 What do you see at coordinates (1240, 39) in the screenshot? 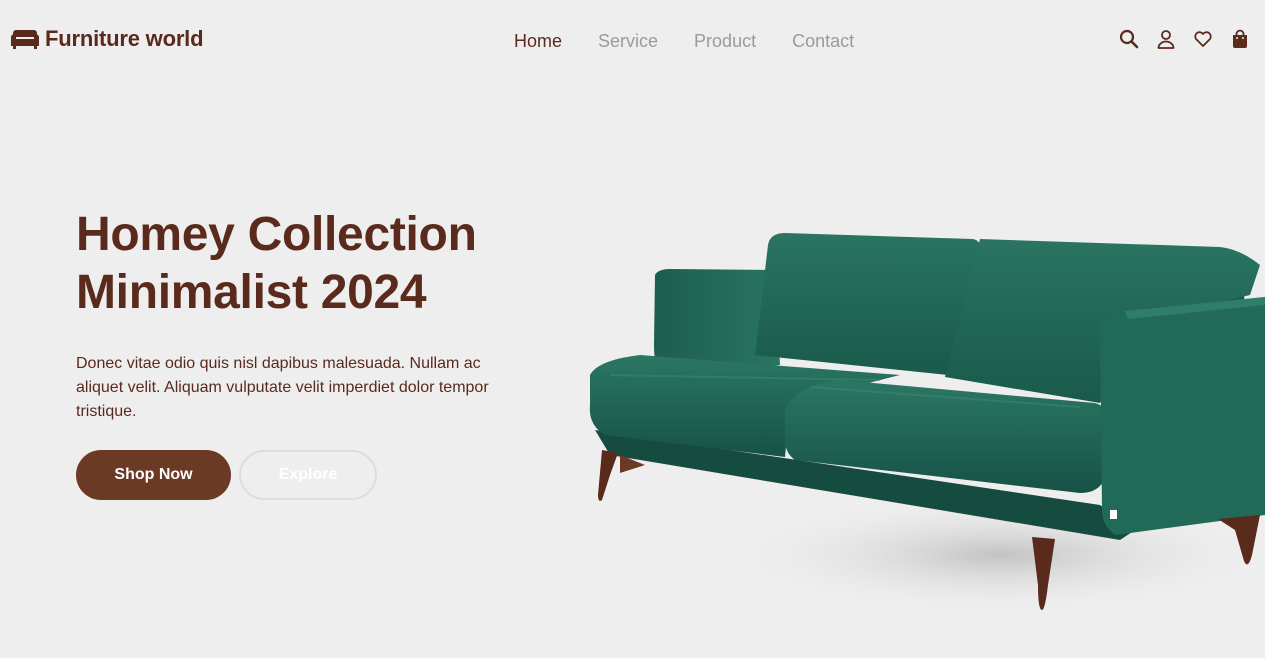
I see `shopping-bag-icon` at bounding box center [1240, 39].